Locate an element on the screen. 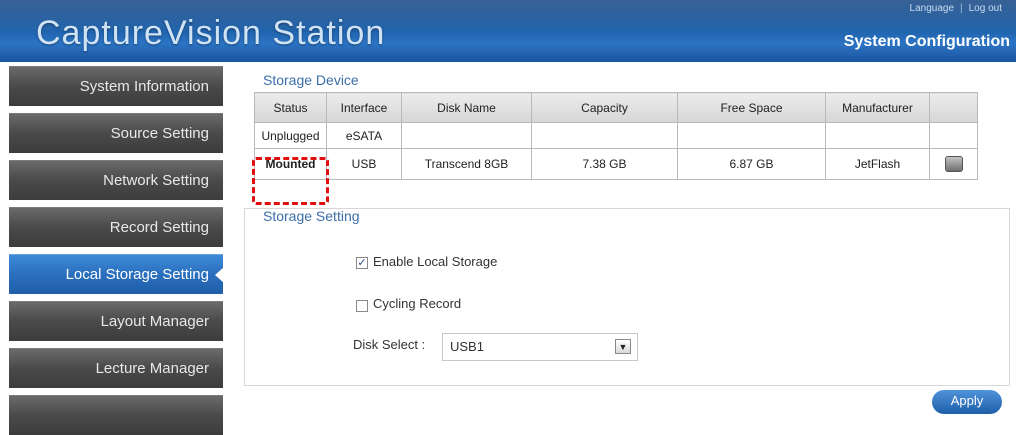 Image resolution: width=1016 pixels, height=435 pixels. apply-button: Apply is located at coordinates (967, 402).